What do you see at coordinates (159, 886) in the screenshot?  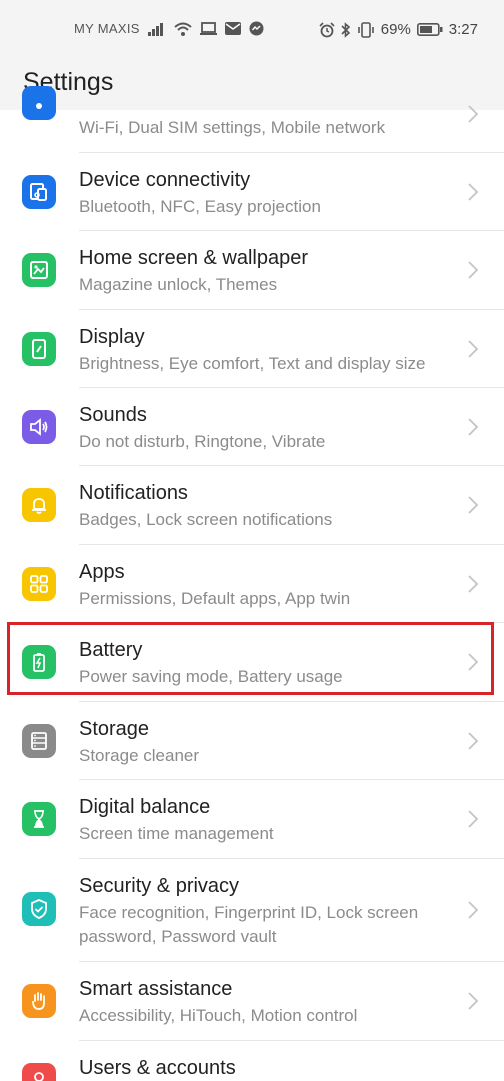 I see `settings-item-title: Security & privacy` at bounding box center [159, 886].